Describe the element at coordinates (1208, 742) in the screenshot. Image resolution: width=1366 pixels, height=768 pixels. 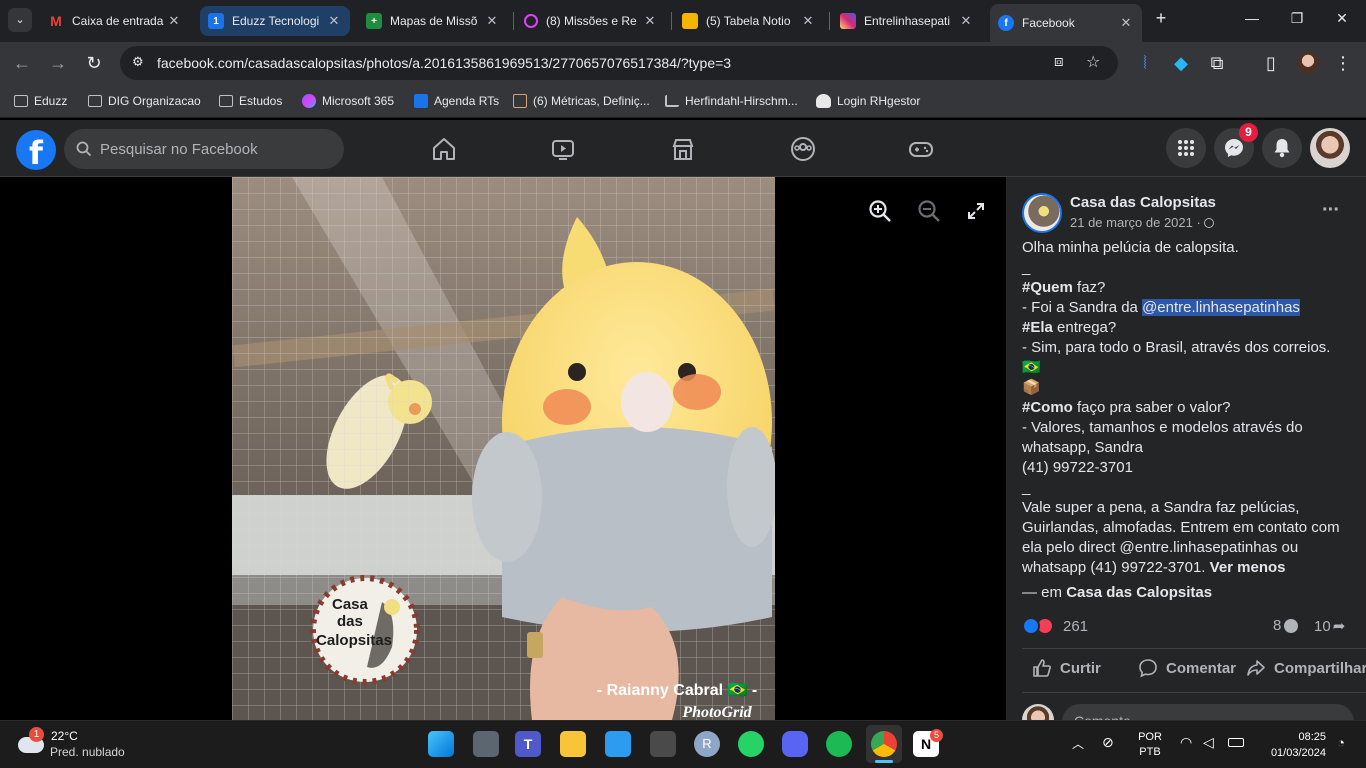
I see `volume-icon: ◁` at that location.